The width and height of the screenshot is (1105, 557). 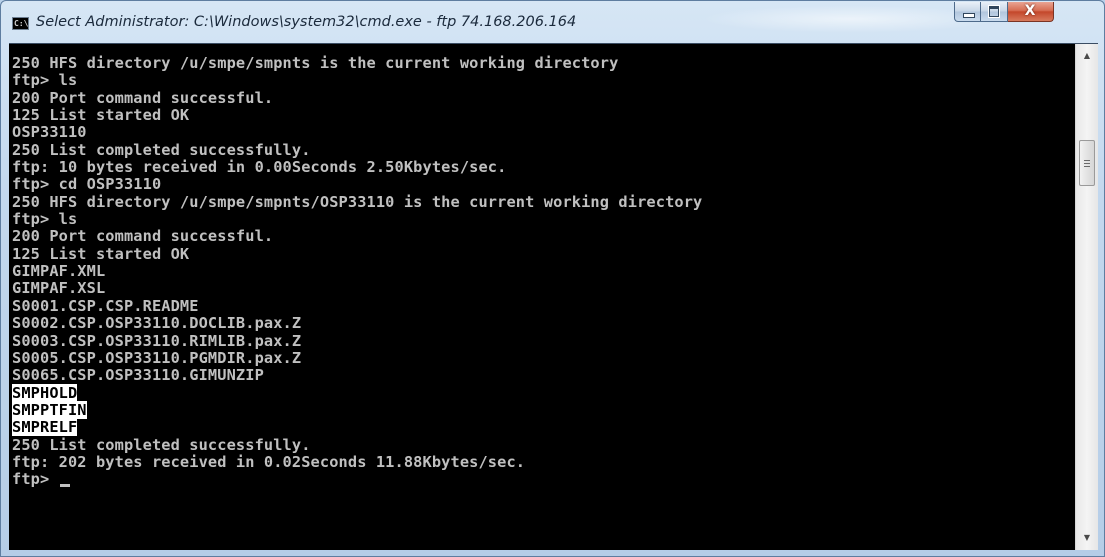 What do you see at coordinates (357, 479) in the screenshot?
I see `console-line: ftp>` at bounding box center [357, 479].